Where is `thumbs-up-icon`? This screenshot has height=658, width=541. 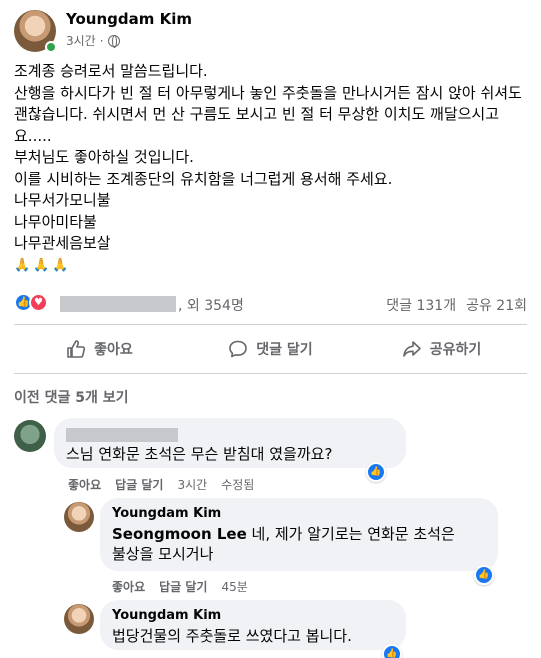 thumbs-up-icon is located at coordinates (76, 349).